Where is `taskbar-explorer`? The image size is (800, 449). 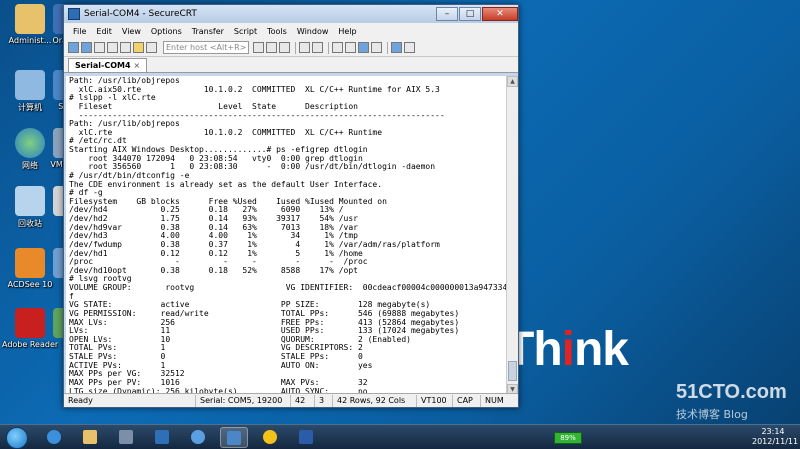 taskbar-explorer is located at coordinates (90, 437).